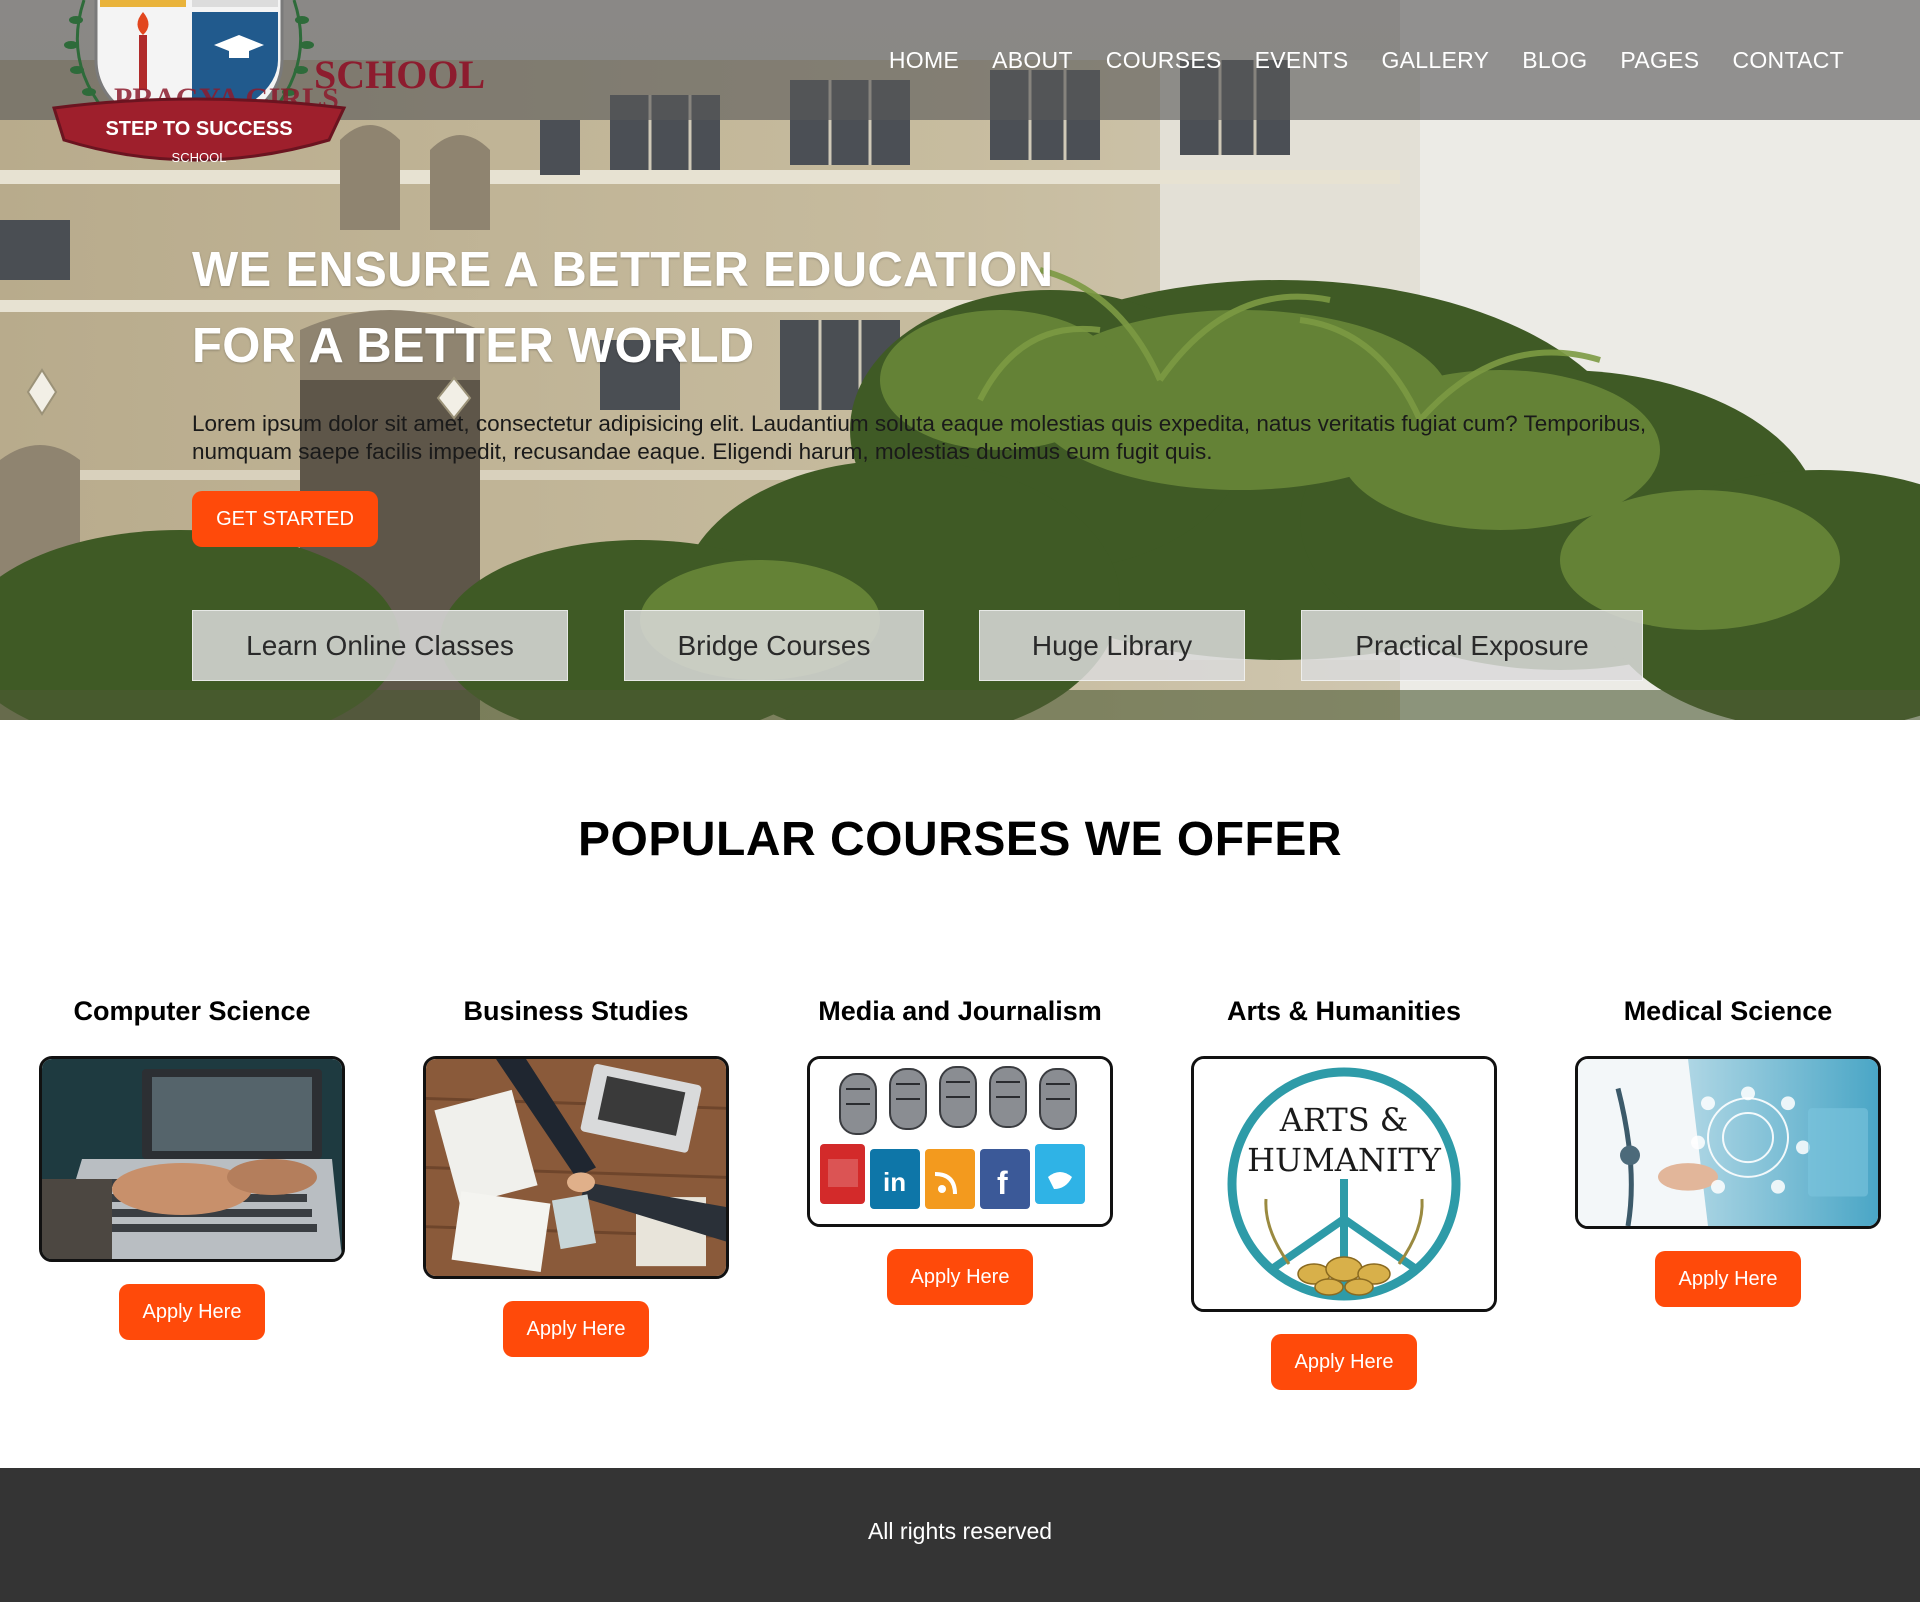  What do you see at coordinates (199, 157) in the screenshot?
I see `logo-sub-text: SCHOOL` at bounding box center [199, 157].